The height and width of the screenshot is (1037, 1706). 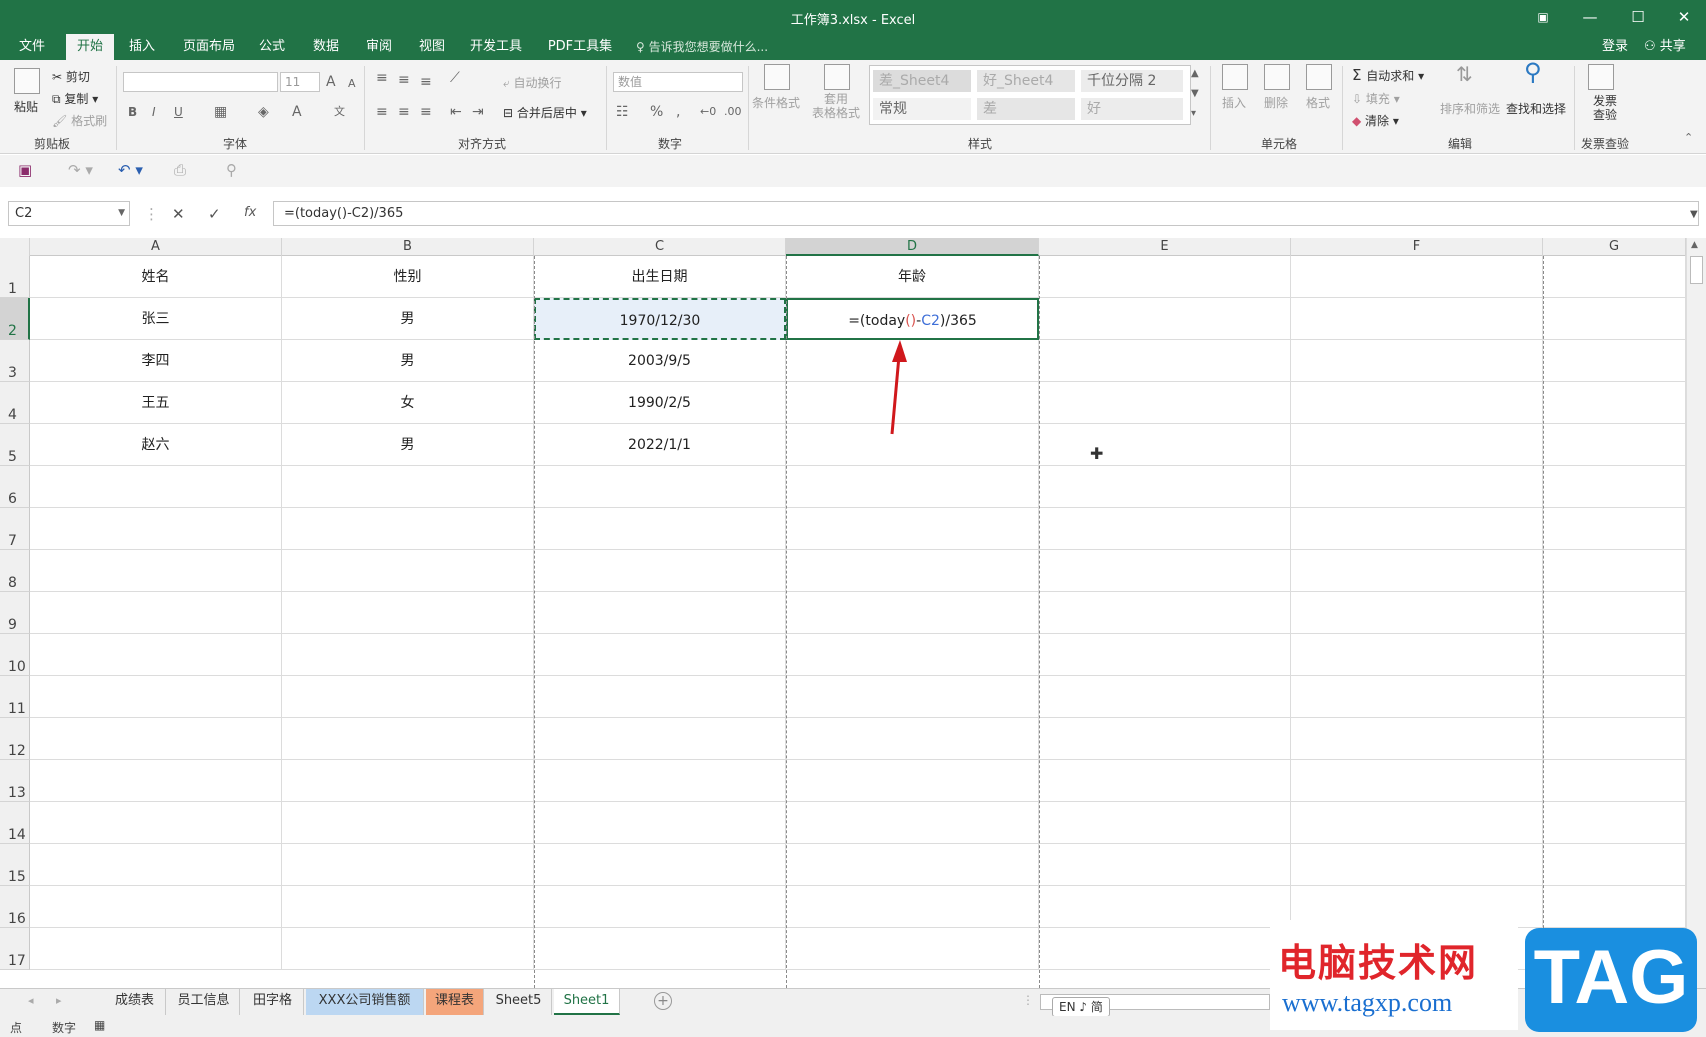 What do you see at coordinates (1165, 907) in the screenshot?
I see `cell-e16` at bounding box center [1165, 907].